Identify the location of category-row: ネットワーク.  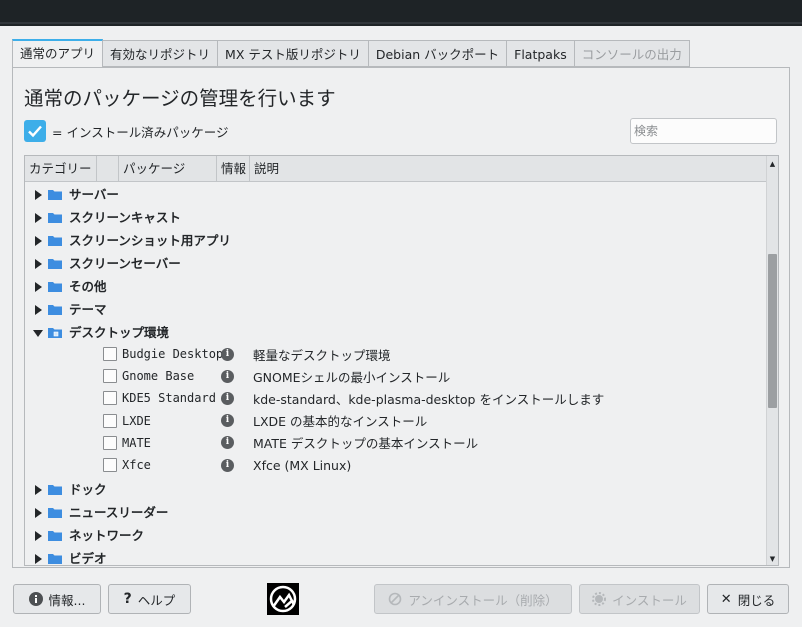
(395, 534).